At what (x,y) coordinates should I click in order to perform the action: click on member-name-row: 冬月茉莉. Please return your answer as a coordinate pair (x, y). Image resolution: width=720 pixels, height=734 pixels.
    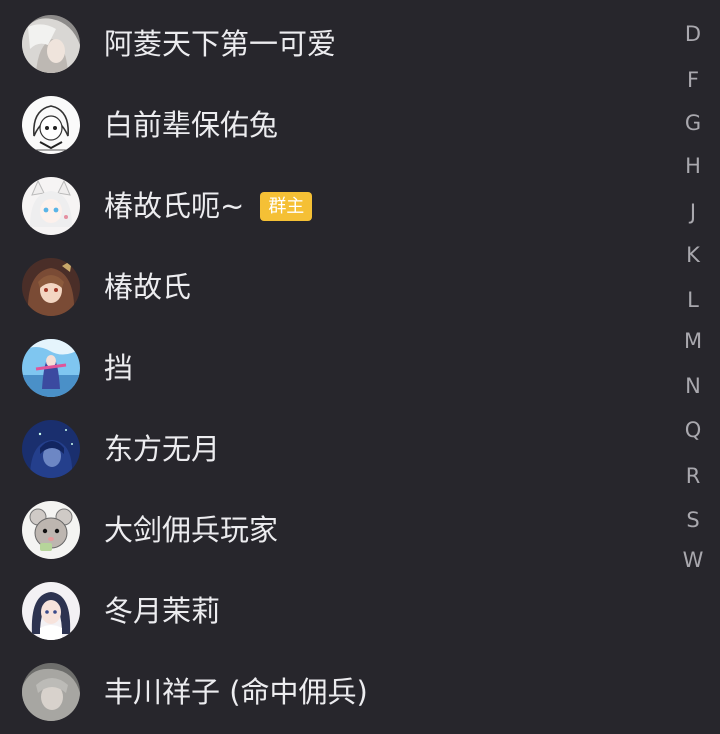
    Looking at the image, I should click on (162, 611).